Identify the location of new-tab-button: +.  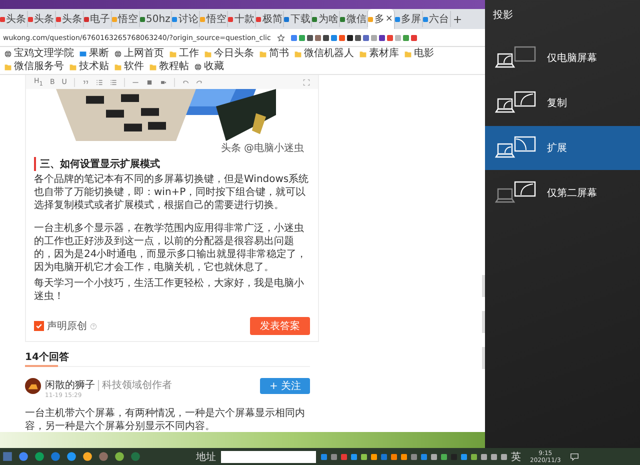
(457, 19).